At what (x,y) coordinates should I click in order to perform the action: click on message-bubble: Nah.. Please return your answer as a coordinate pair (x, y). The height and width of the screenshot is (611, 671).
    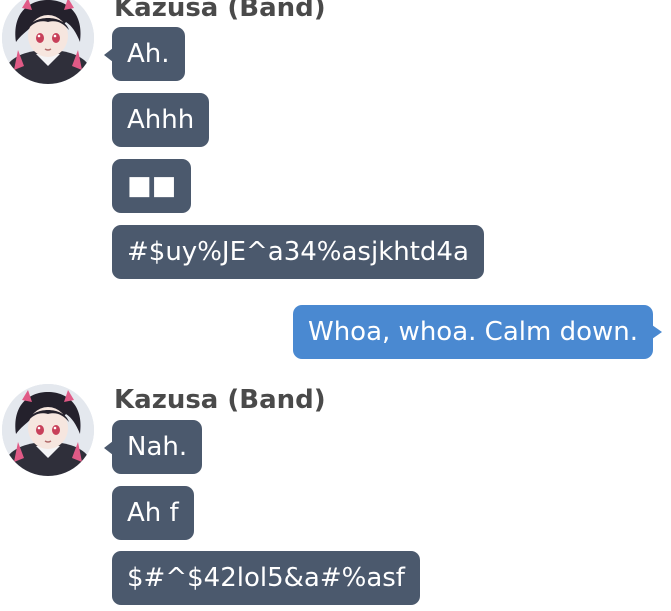
    Looking at the image, I should click on (153, 447).